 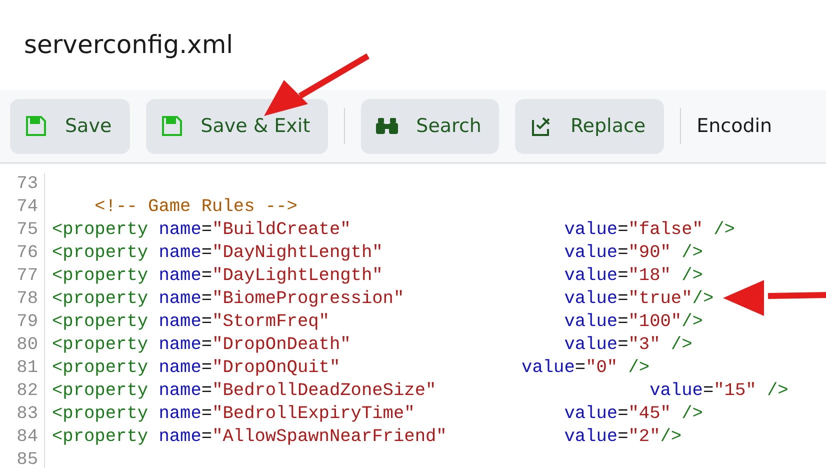 What do you see at coordinates (22, 184) in the screenshot?
I see `line-number: 73` at bounding box center [22, 184].